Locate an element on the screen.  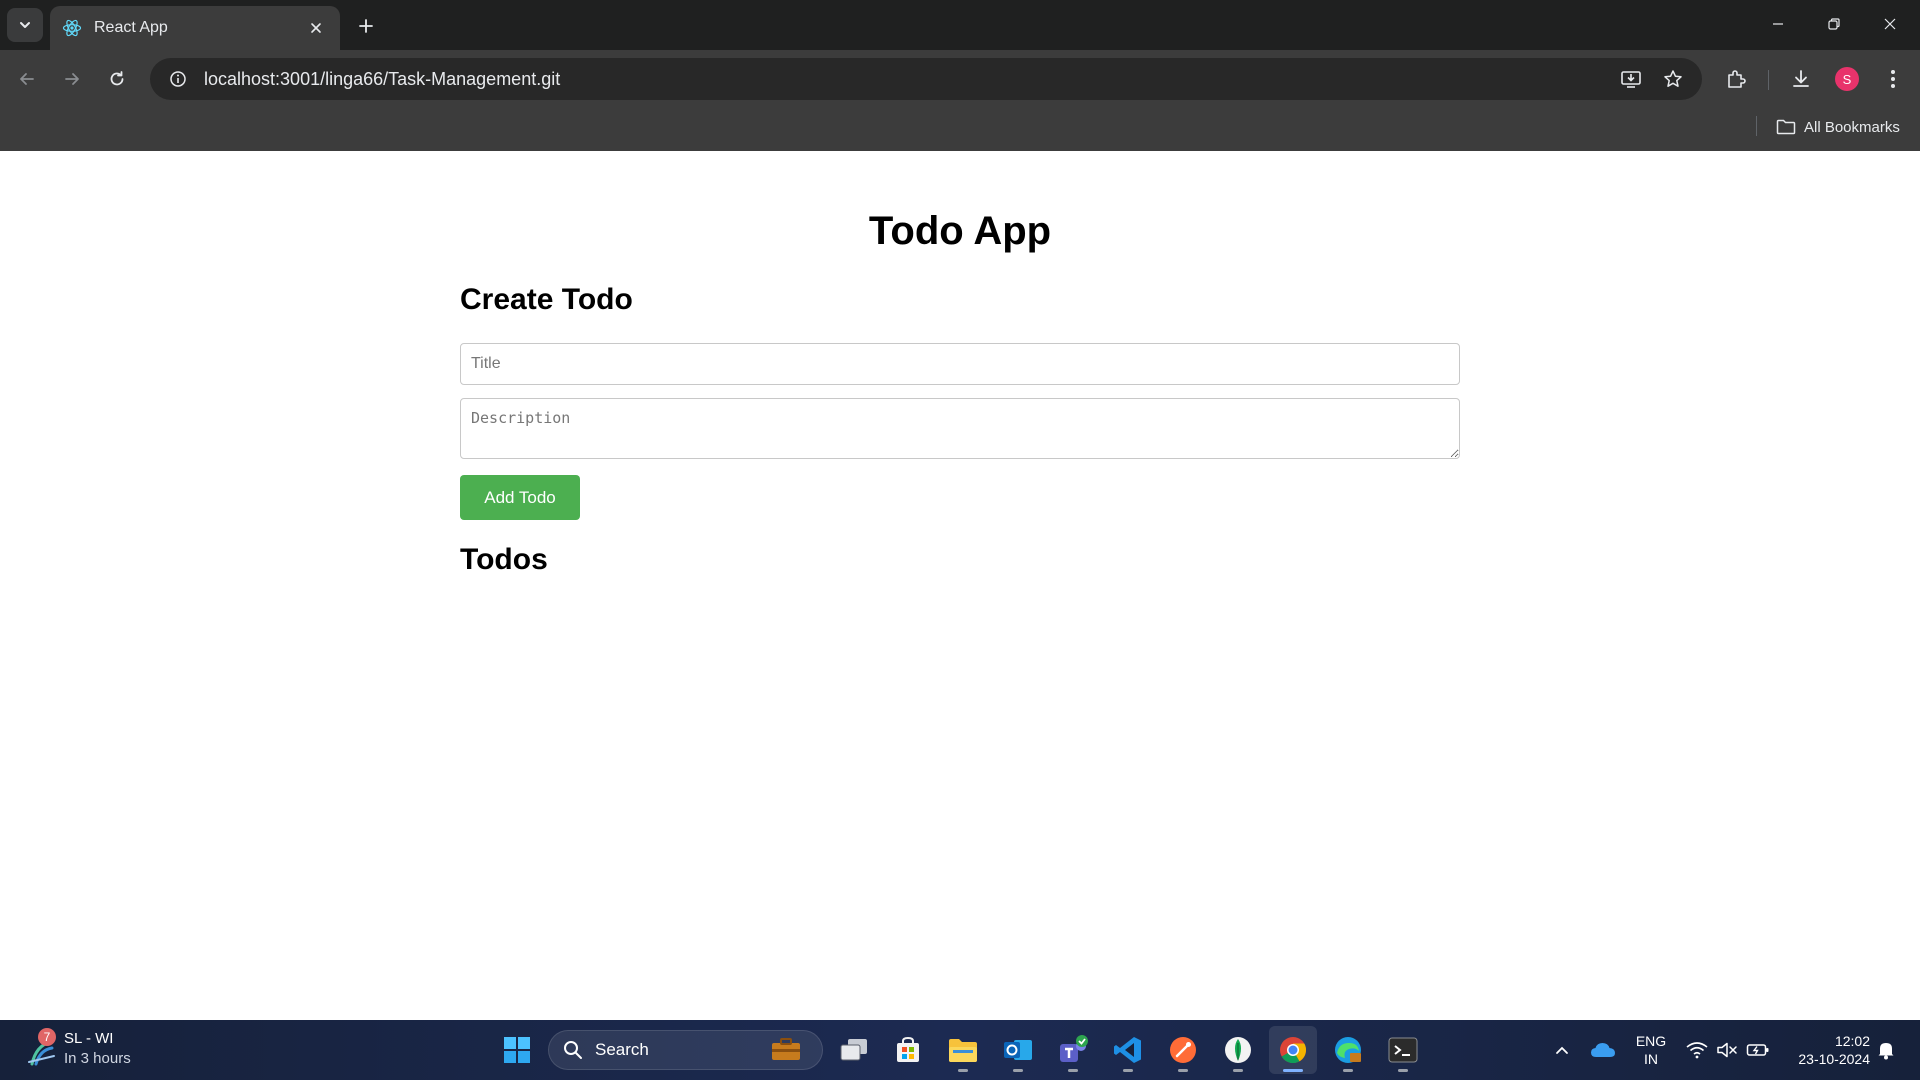
avatar: S is located at coordinates (1847, 79).